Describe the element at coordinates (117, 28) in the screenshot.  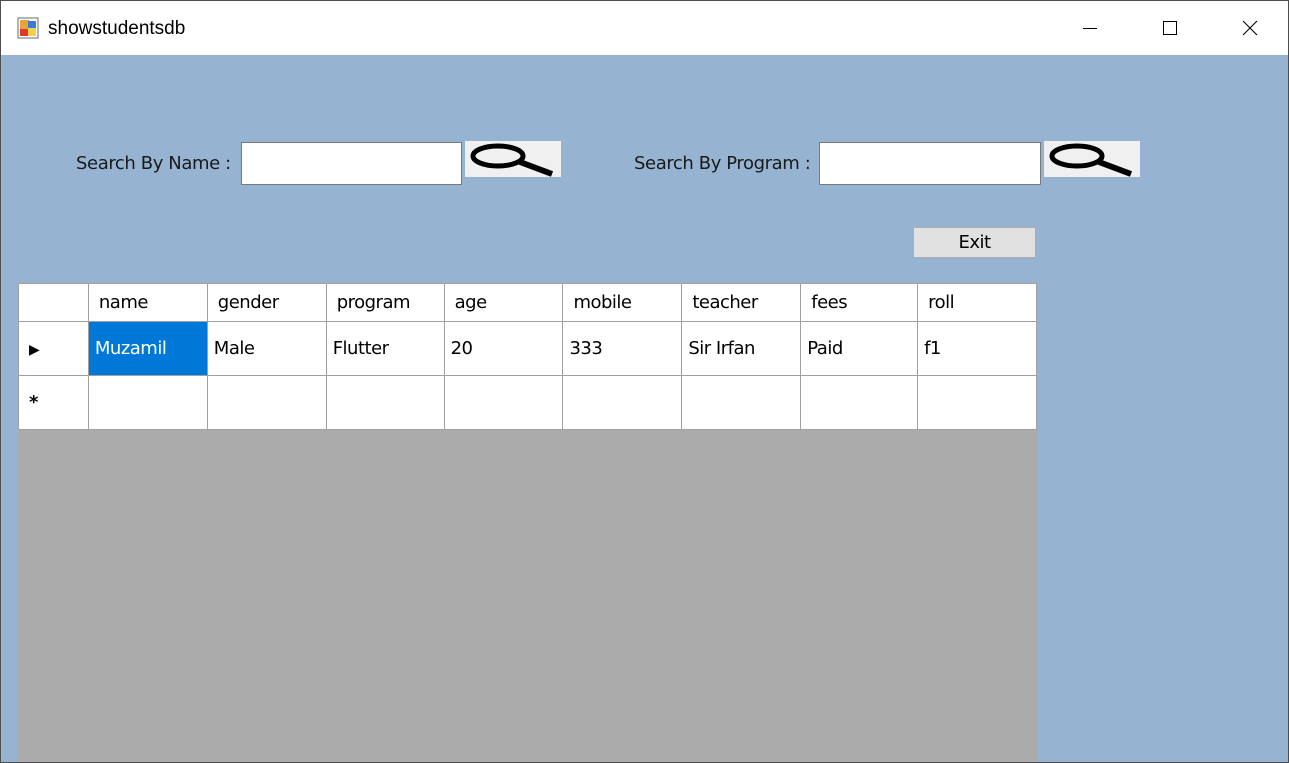
I see `window-title: showstudentsdb` at that location.